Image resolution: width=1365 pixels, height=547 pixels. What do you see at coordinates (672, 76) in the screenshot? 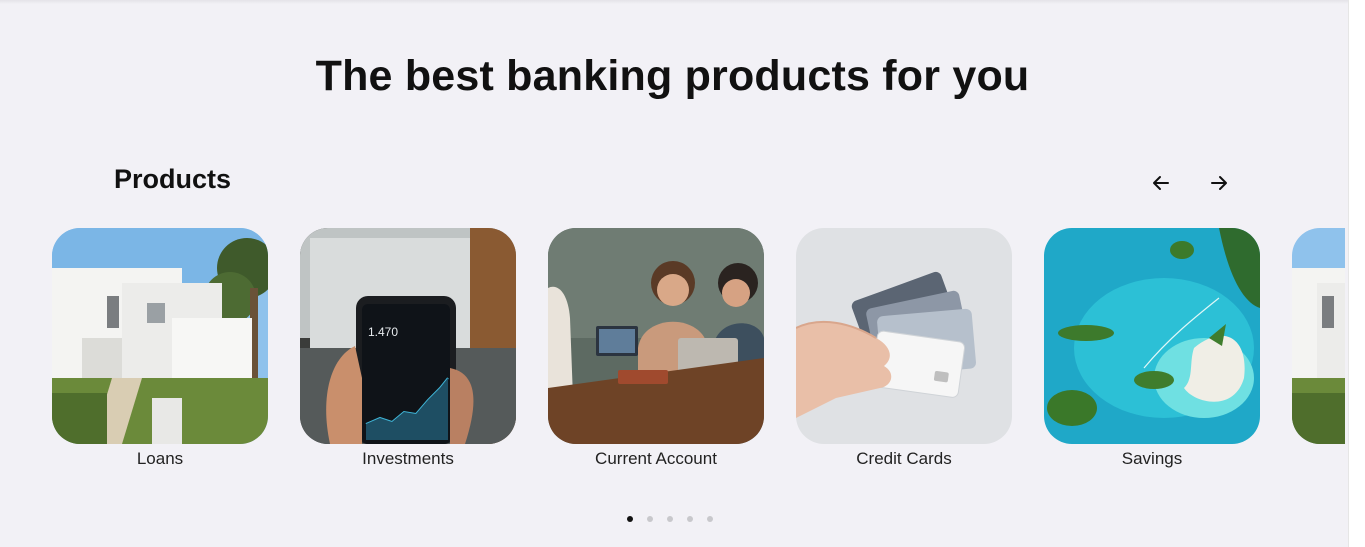
I see `page-title: The best banking products for you` at bounding box center [672, 76].